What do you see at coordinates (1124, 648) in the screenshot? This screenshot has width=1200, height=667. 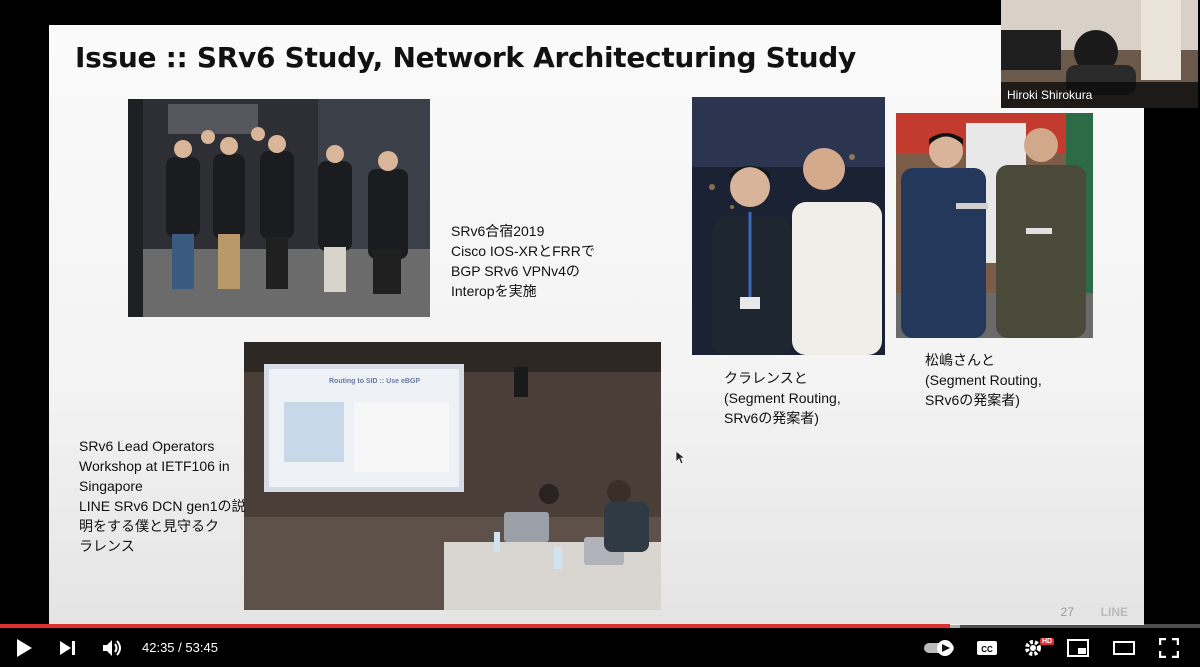 I see `theater-icon` at bounding box center [1124, 648].